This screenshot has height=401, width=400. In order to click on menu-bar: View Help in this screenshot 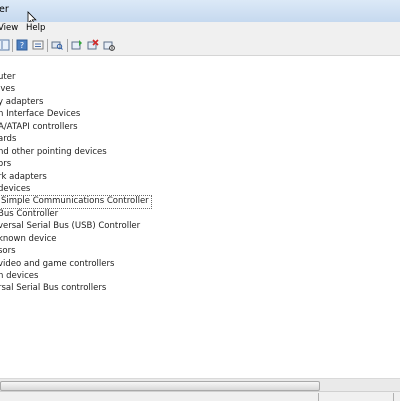, I will do `click(200, 29)`.